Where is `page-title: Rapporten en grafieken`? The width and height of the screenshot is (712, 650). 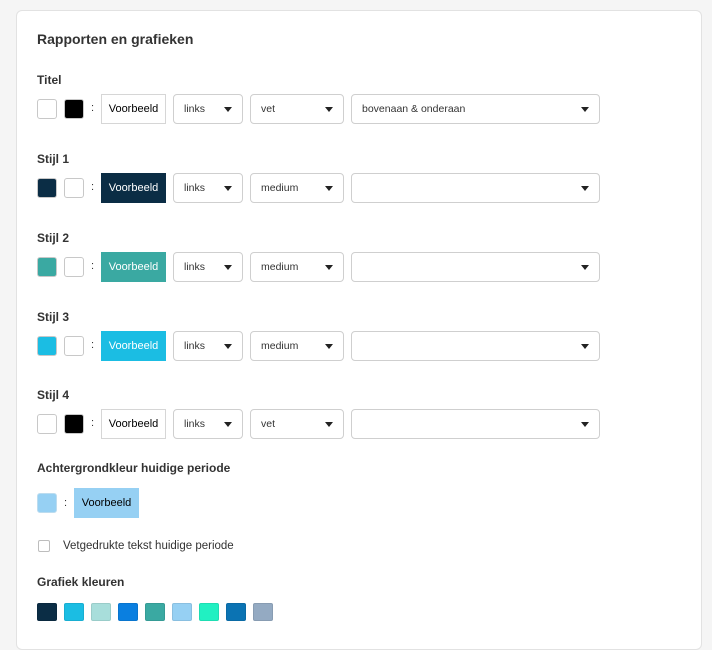 page-title: Rapporten en grafieken is located at coordinates (115, 39).